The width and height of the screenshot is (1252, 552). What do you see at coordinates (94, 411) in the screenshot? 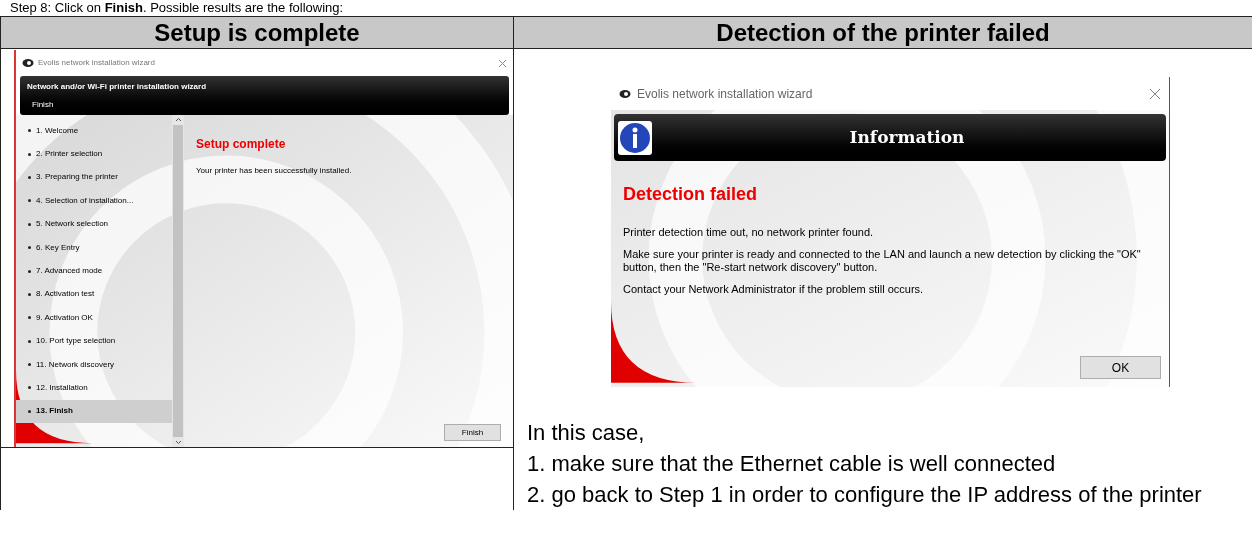
I see `step-item: 13. Finish` at bounding box center [94, 411].